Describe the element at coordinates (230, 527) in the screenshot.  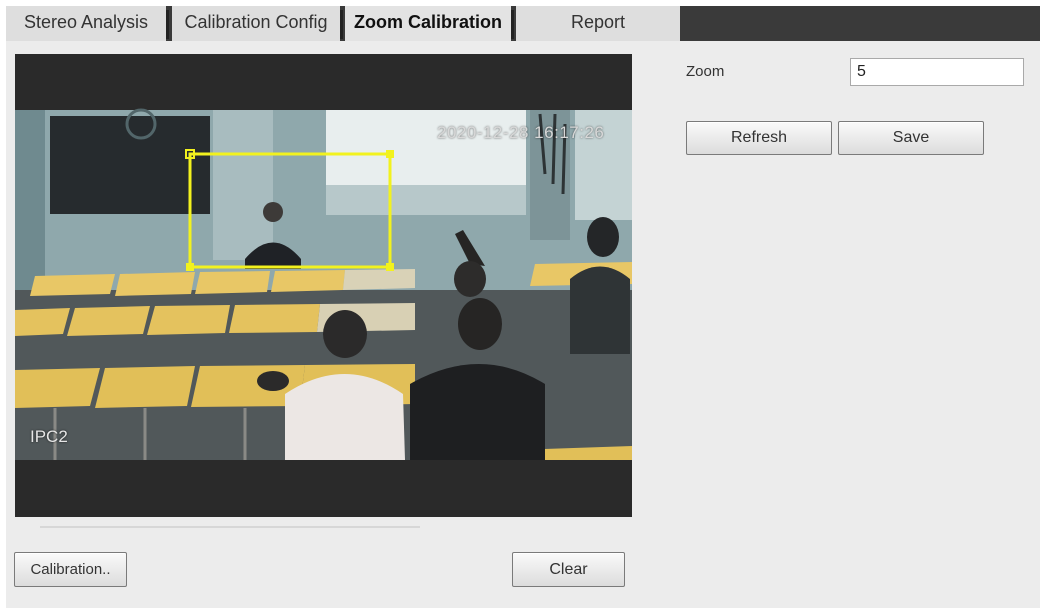
I see `video-progress-line` at that location.